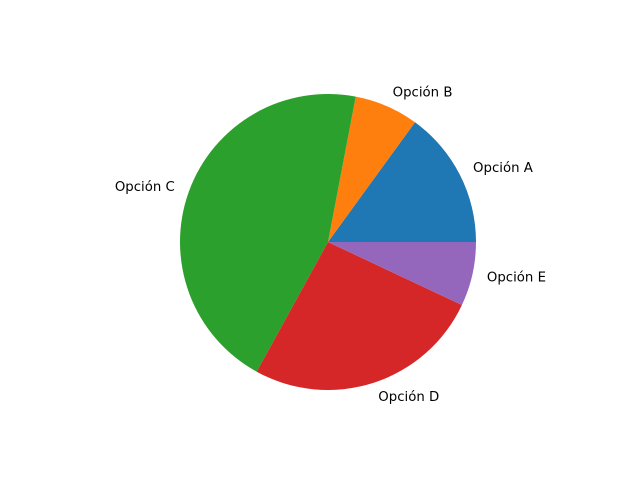  What do you see at coordinates (516, 278) in the screenshot?
I see `pie-label-opcion-e: Opción E` at bounding box center [516, 278].